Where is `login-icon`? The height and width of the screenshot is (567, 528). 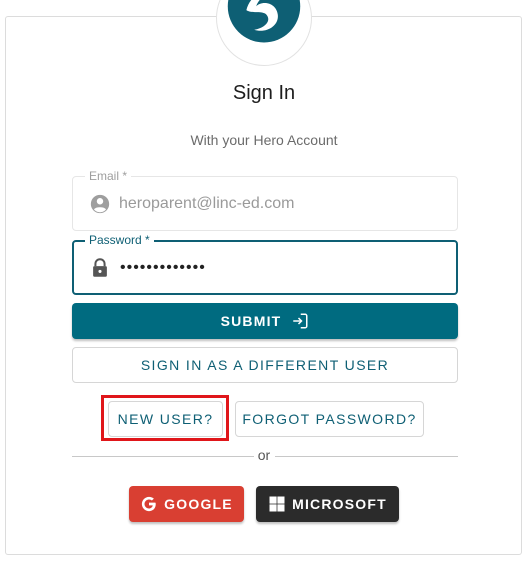
login-icon is located at coordinates (300, 321).